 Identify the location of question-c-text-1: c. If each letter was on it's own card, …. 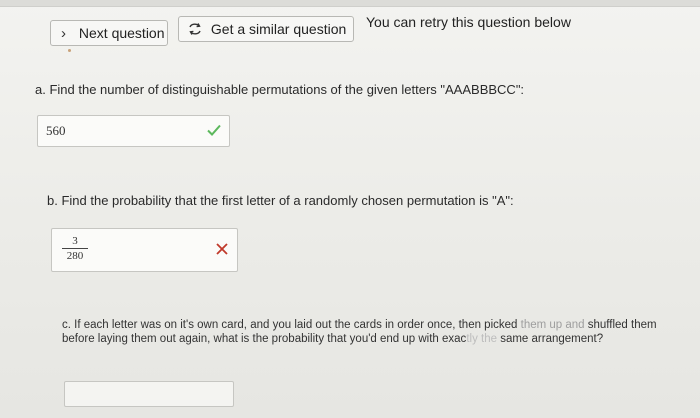
(291, 325).